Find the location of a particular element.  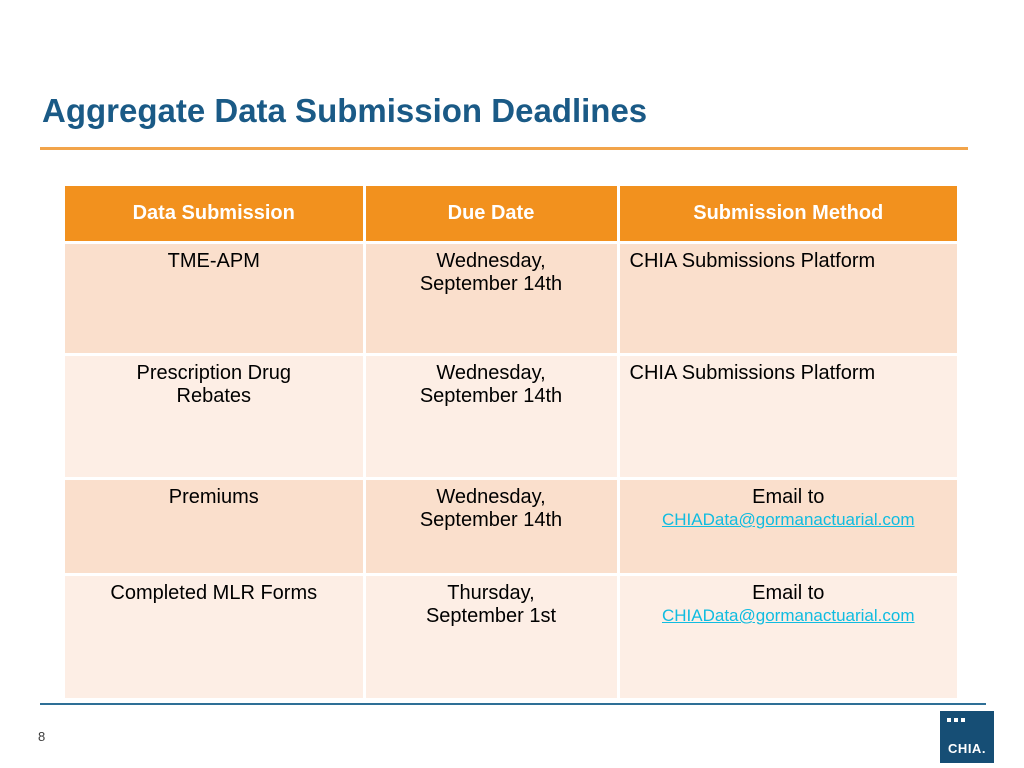

three-dots-icon is located at coordinates (956, 720).